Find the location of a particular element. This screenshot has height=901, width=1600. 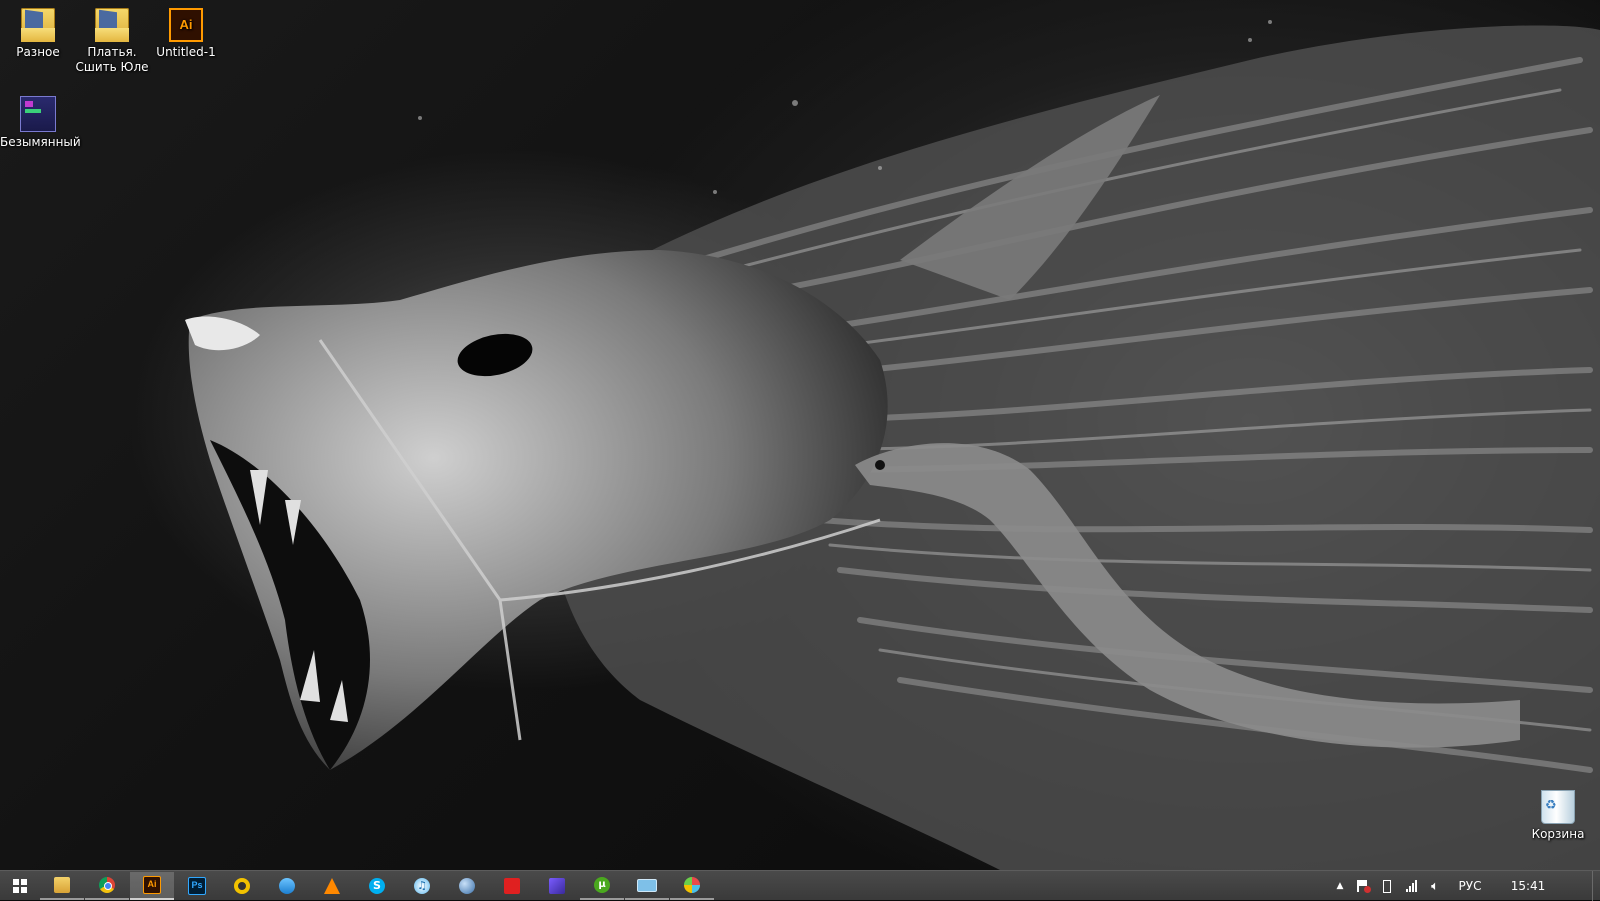

taskbar: Ai Ps S ♫ µ ▲ 🔈︎ РУС 15:41 is located at coordinates (800, 885).